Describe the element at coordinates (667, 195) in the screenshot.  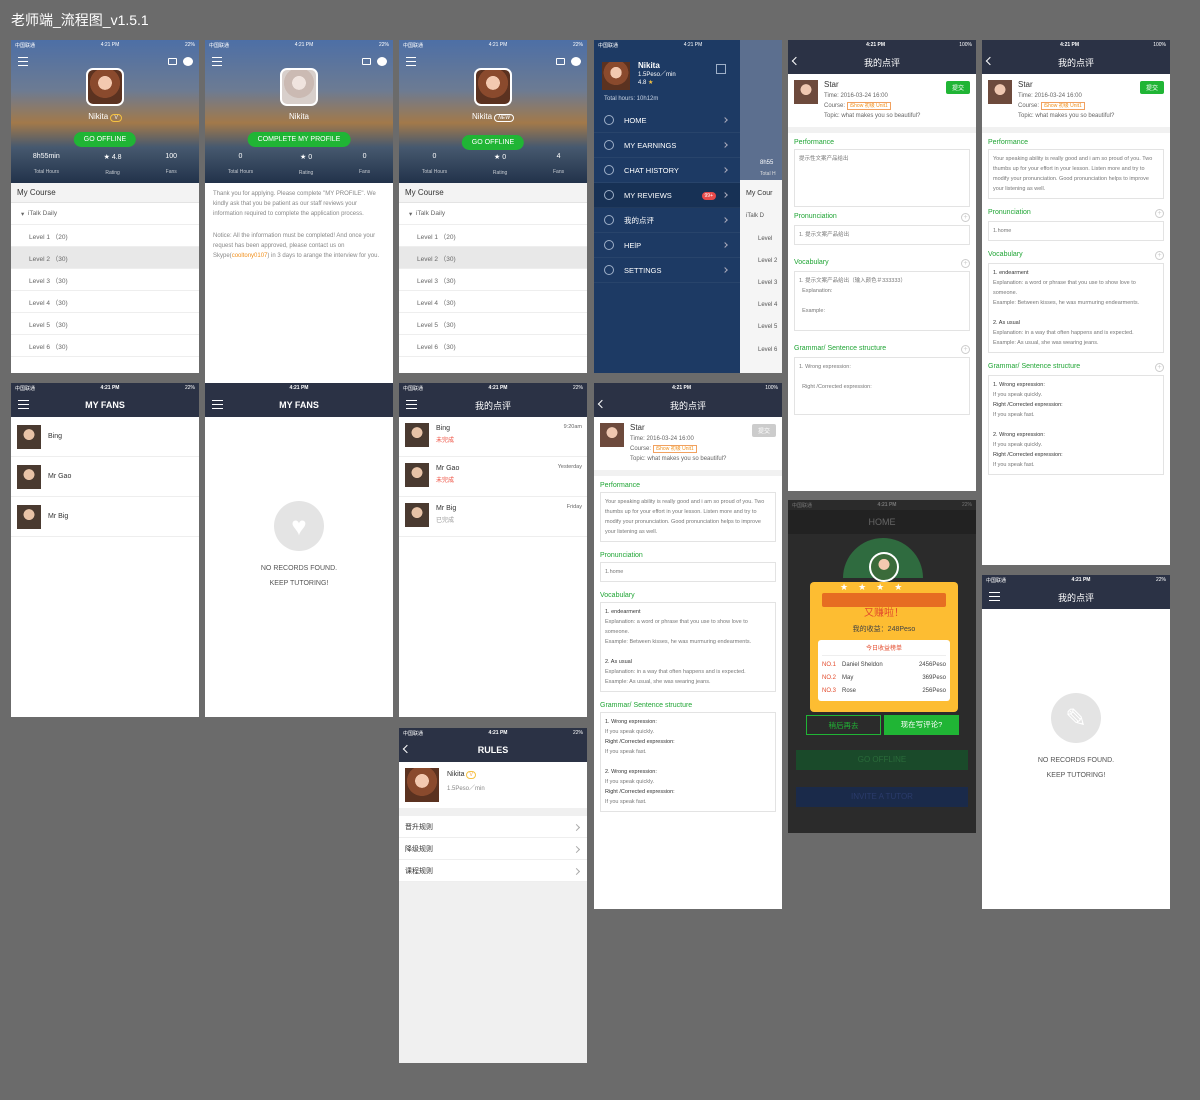
I see `menu-reviews: MY REVIEWS 99+` at that location.